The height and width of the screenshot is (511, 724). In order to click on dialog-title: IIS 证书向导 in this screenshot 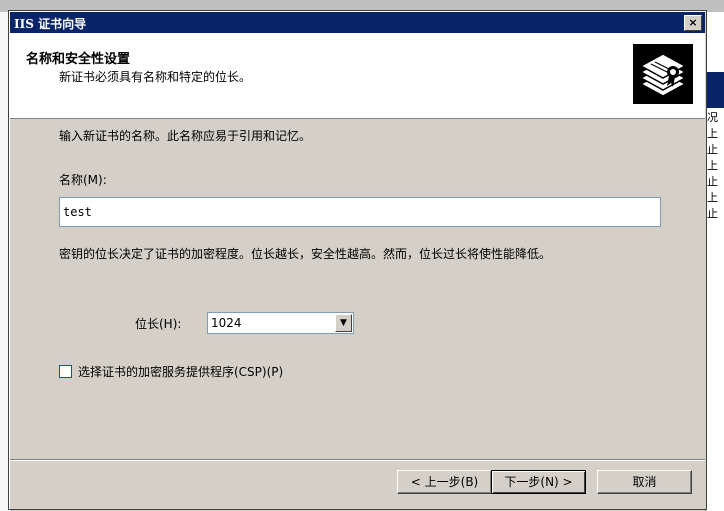, I will do `click(50, 24)`.